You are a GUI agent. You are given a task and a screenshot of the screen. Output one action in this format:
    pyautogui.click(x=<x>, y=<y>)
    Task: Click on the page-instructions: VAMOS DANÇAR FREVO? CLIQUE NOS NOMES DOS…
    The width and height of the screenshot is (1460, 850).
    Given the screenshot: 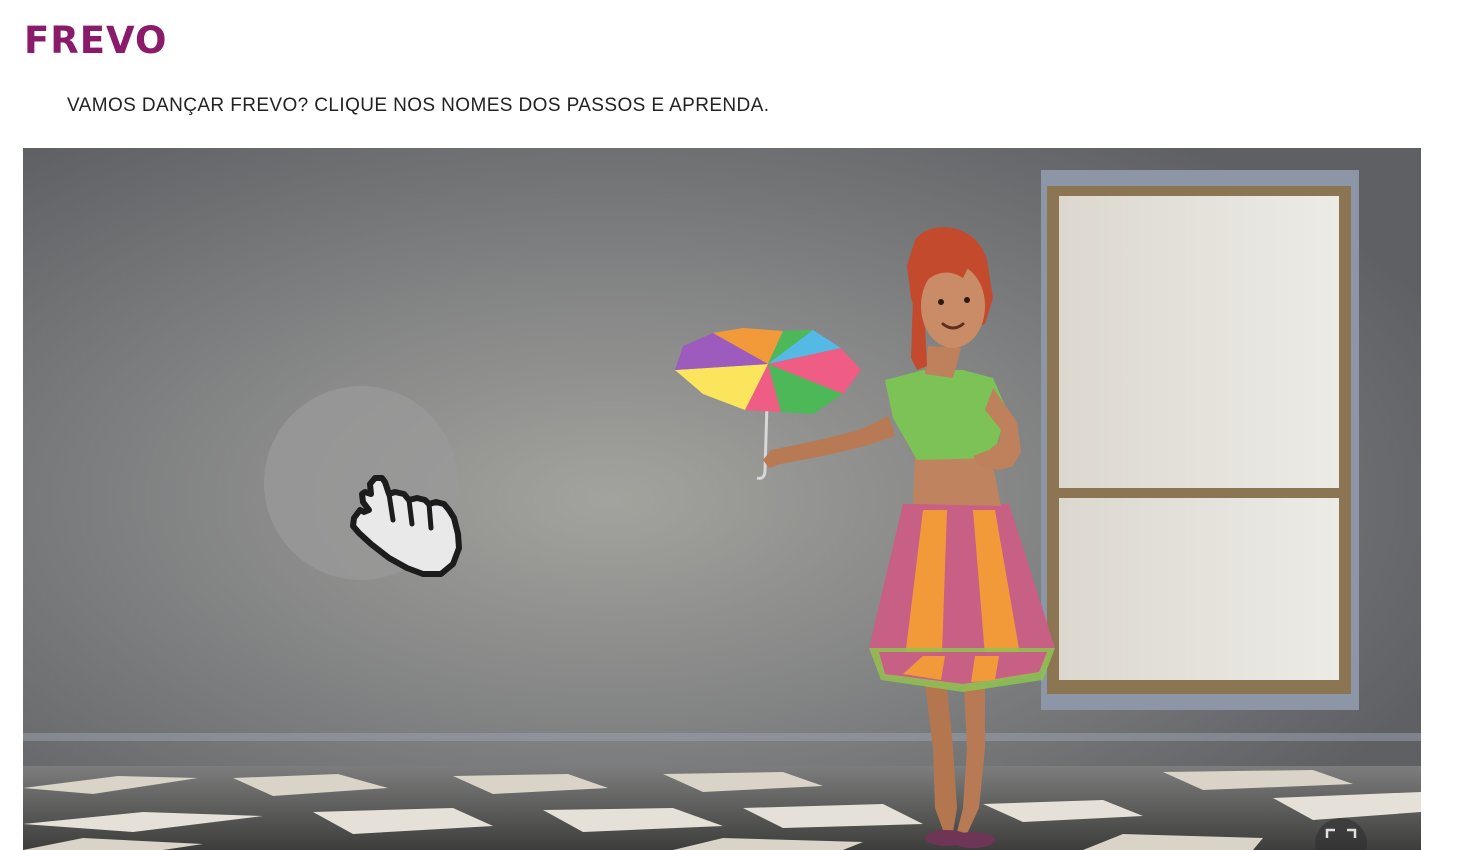 What is the action you would take?
    pyautogui.click(x=418, y=105)
    